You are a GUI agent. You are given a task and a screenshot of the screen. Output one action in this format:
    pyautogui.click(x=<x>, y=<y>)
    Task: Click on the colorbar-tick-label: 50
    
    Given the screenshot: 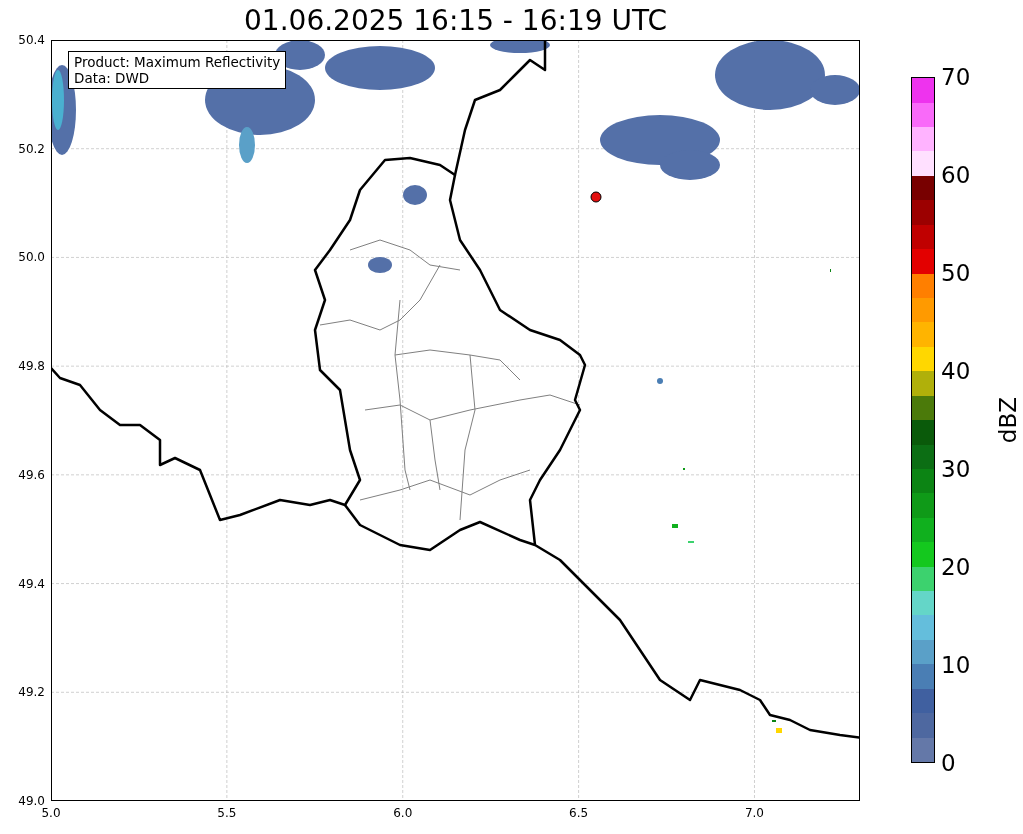 What is the action you would take?
    pyautogui.click(x=956, y=273)
    